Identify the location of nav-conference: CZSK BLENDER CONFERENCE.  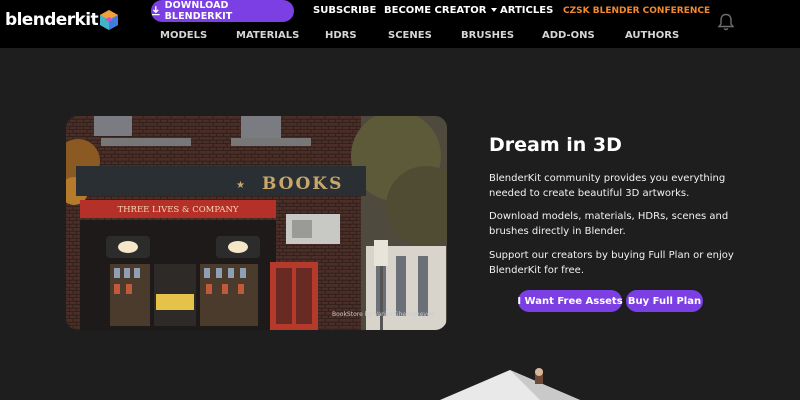
(636, 11).